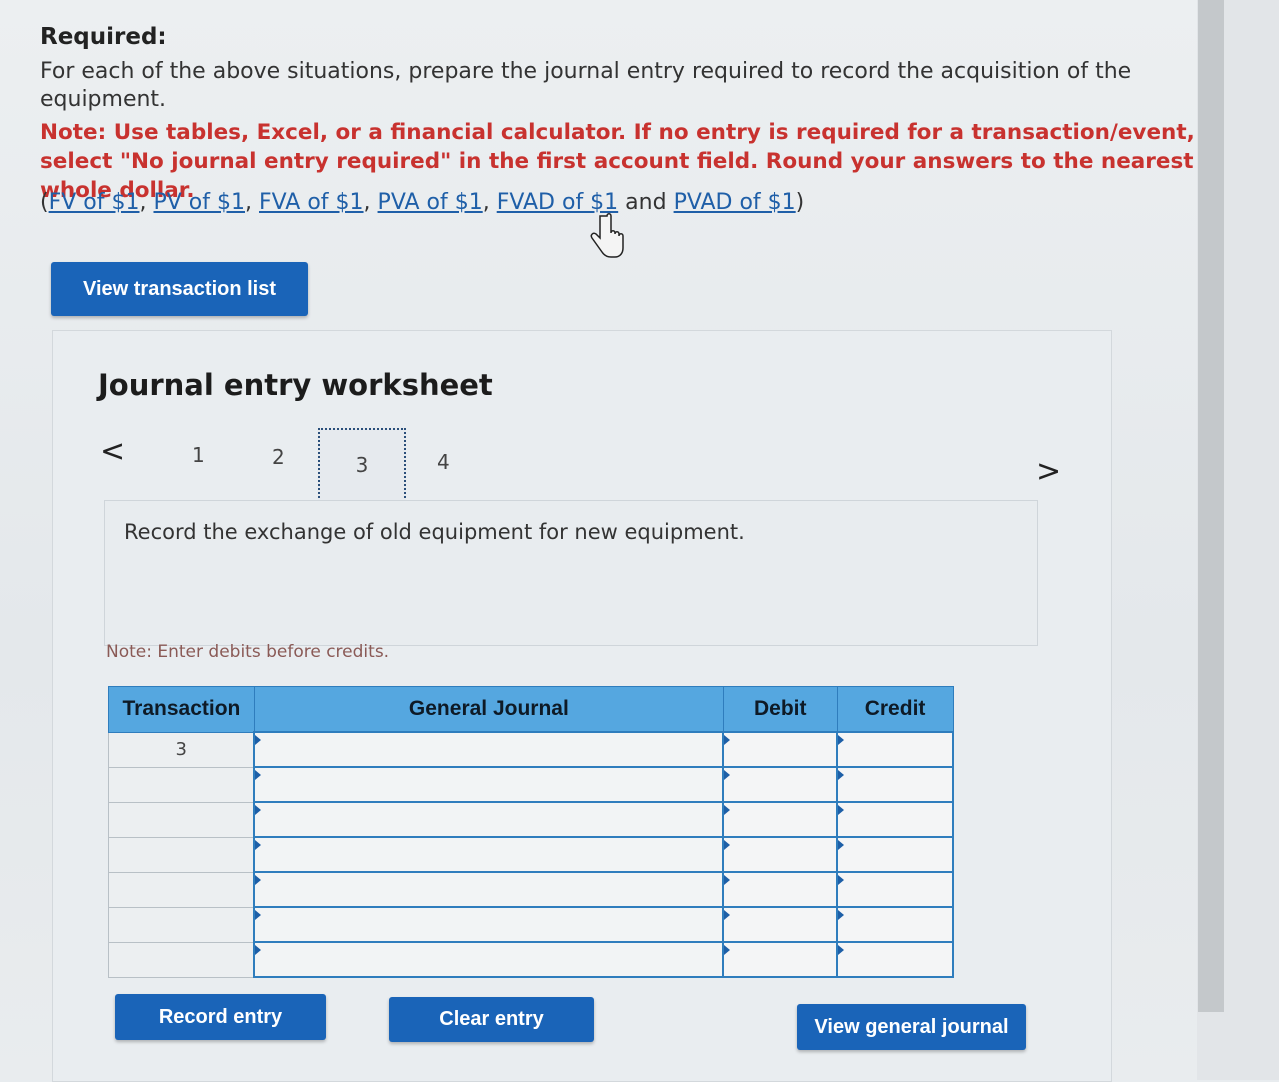 Image resolution: width=1279 pixels, height=1082 pixels. I want to click on page-tab-2: 2, so click(278, 457).